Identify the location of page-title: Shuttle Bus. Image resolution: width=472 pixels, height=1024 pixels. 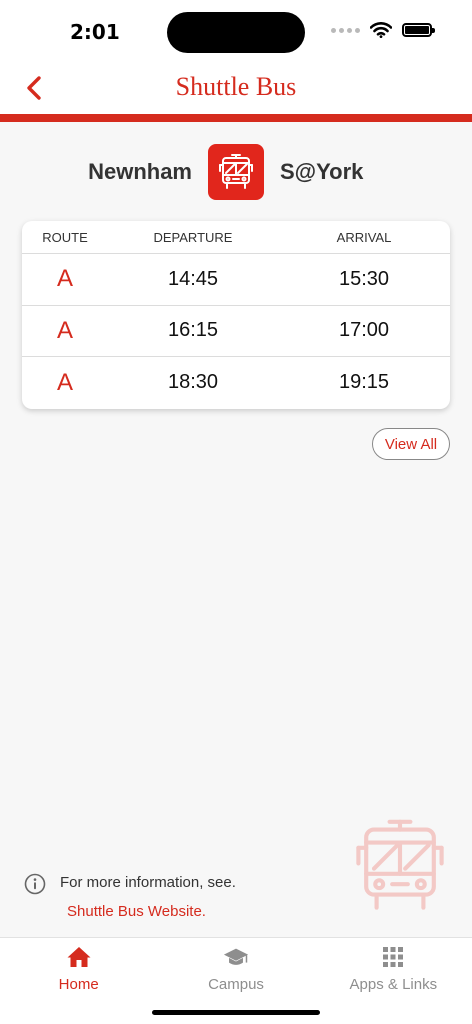
(236, 86).